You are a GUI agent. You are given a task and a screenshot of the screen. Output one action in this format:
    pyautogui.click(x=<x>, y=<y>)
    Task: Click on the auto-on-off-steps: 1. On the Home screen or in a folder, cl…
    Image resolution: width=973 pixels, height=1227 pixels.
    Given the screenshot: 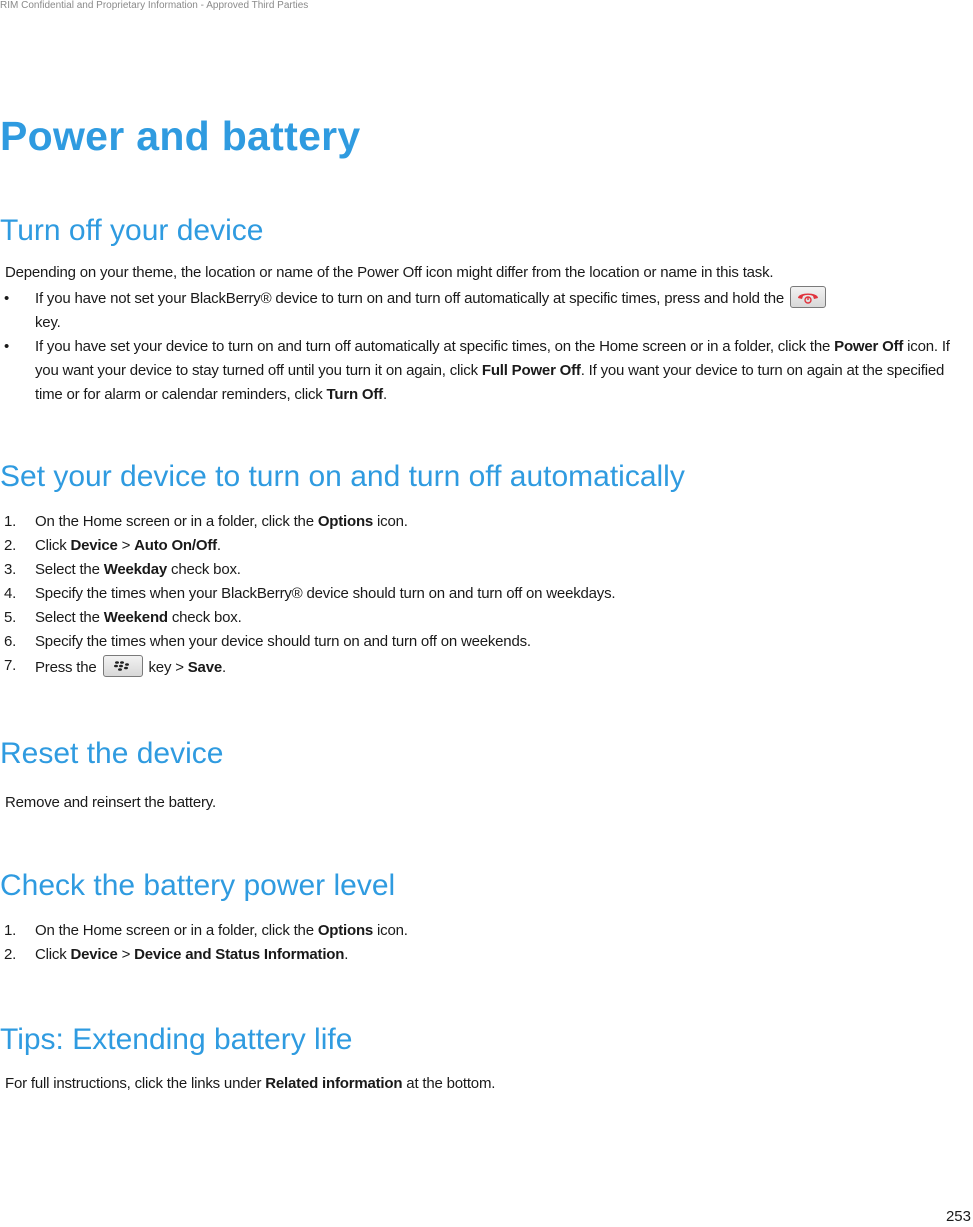 What is the action you would take?
    pyautogui.click(x=482, y=595)
    